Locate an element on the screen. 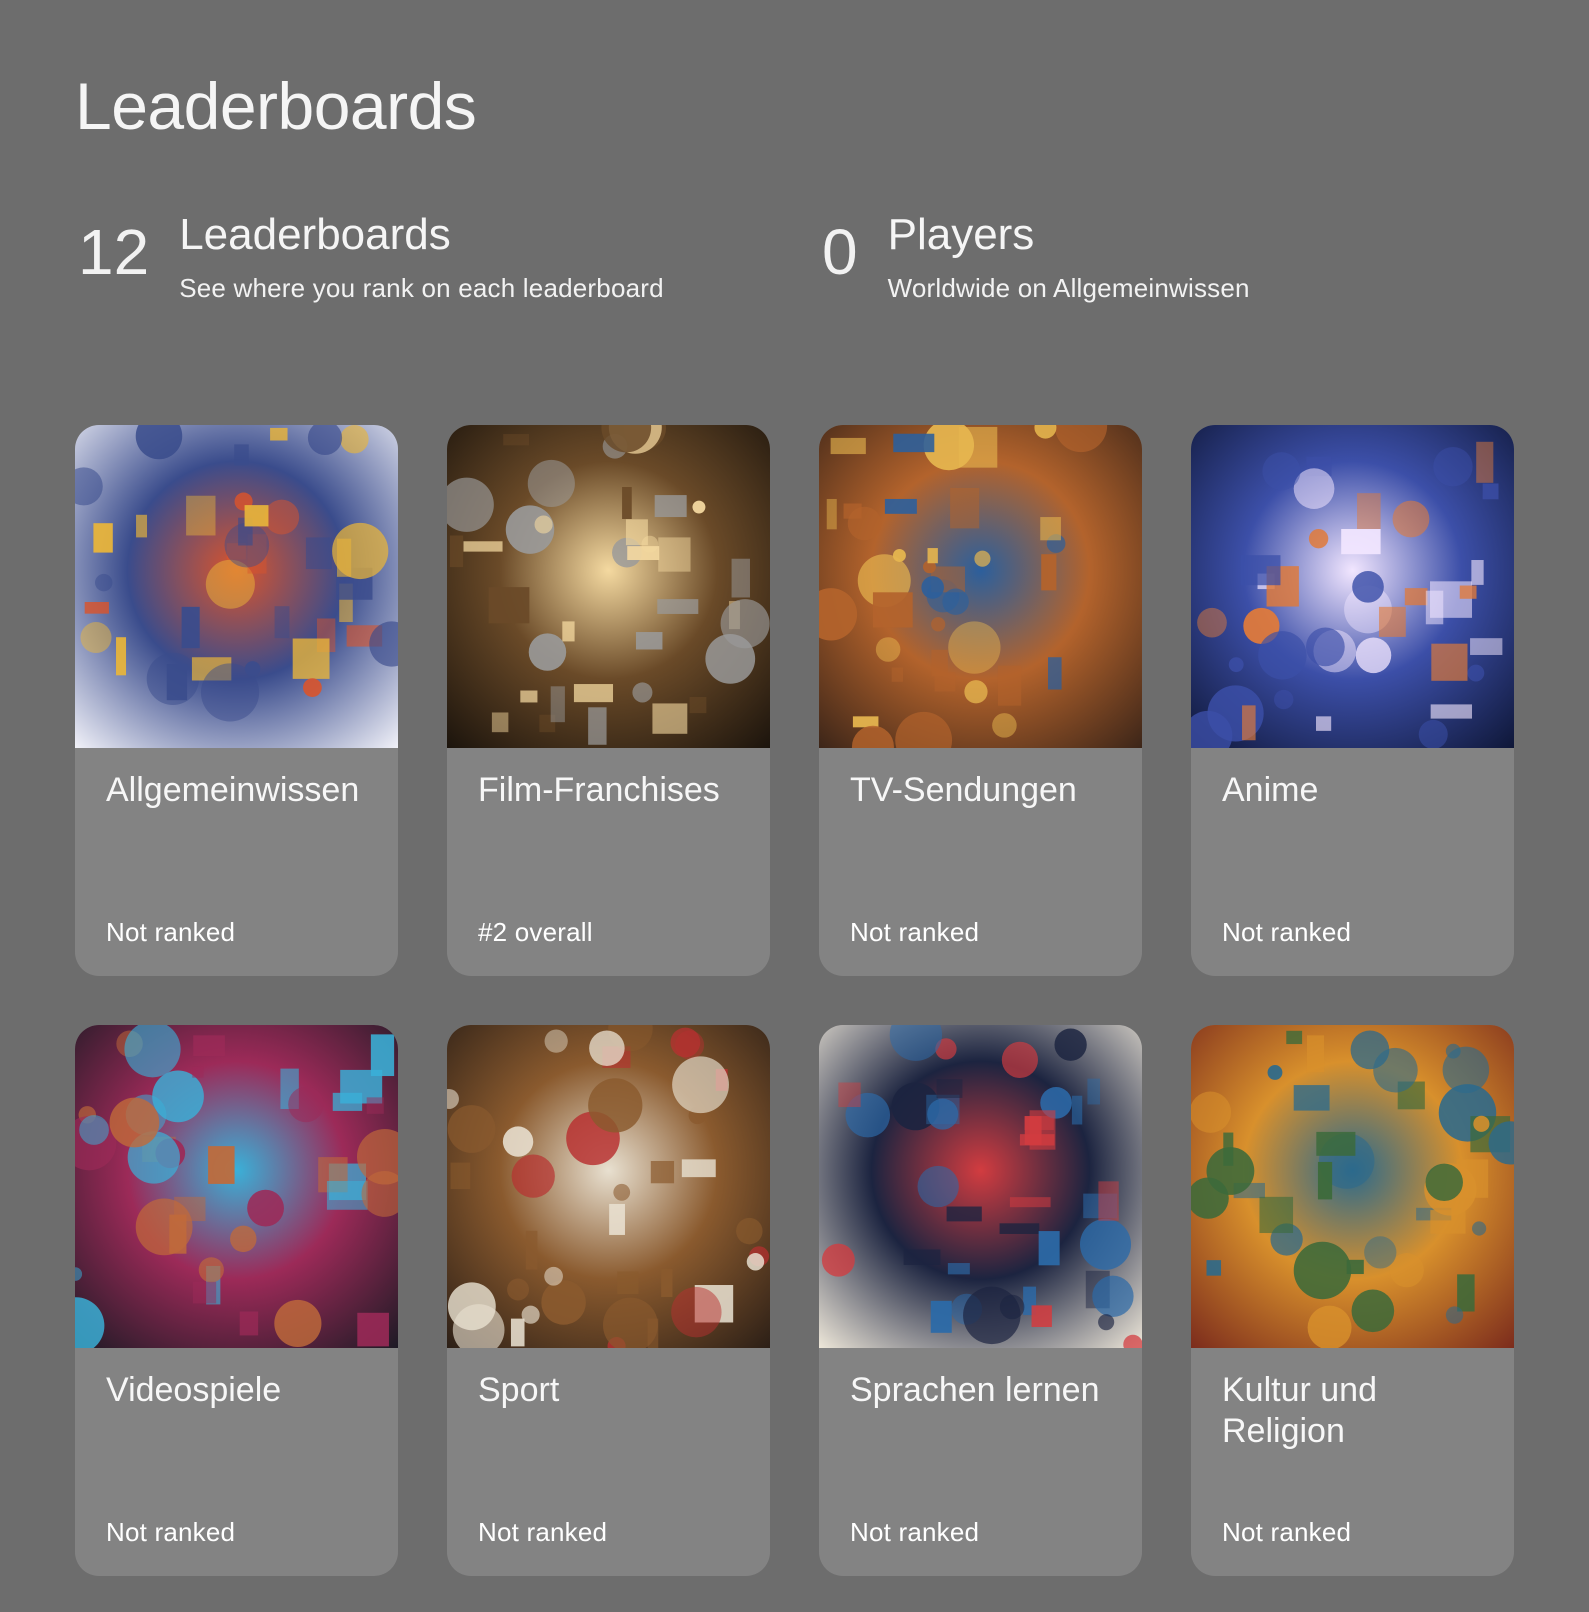 The height and width of the screenshot is (1612, 1589). leaderboards-stat-label: Leaderboards is located at coordinates (315, 234).